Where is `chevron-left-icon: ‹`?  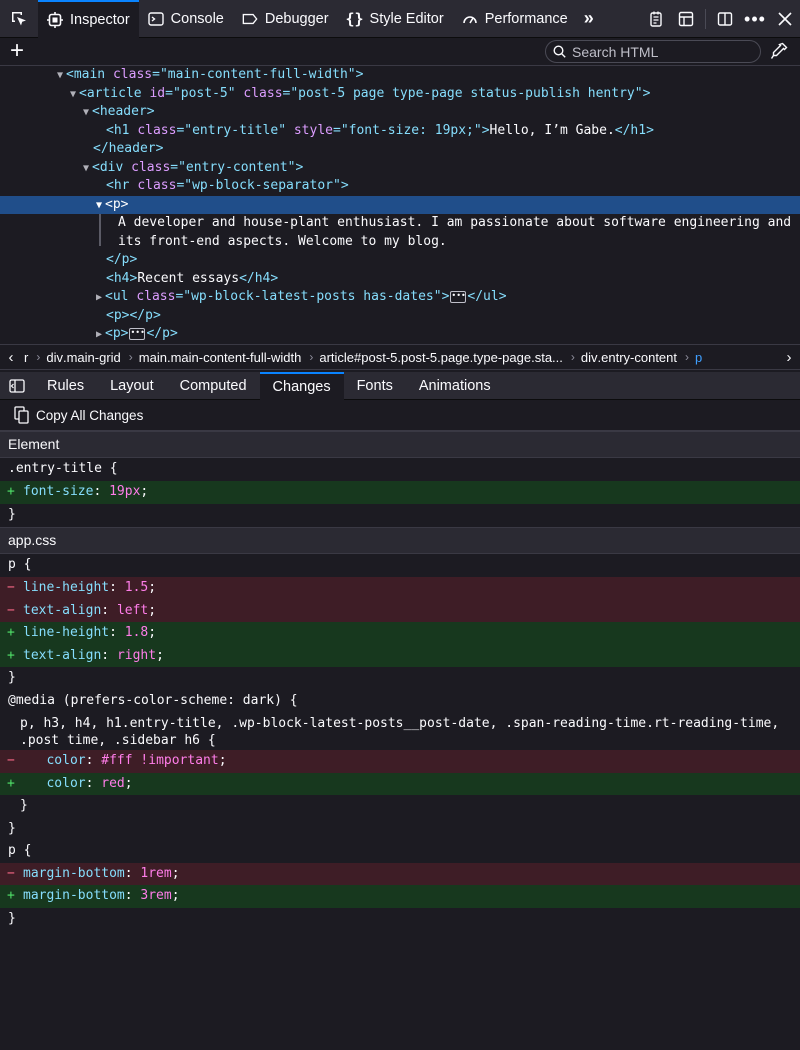
chevron-left-icon: ‹ is located at coordinates (11, 357).